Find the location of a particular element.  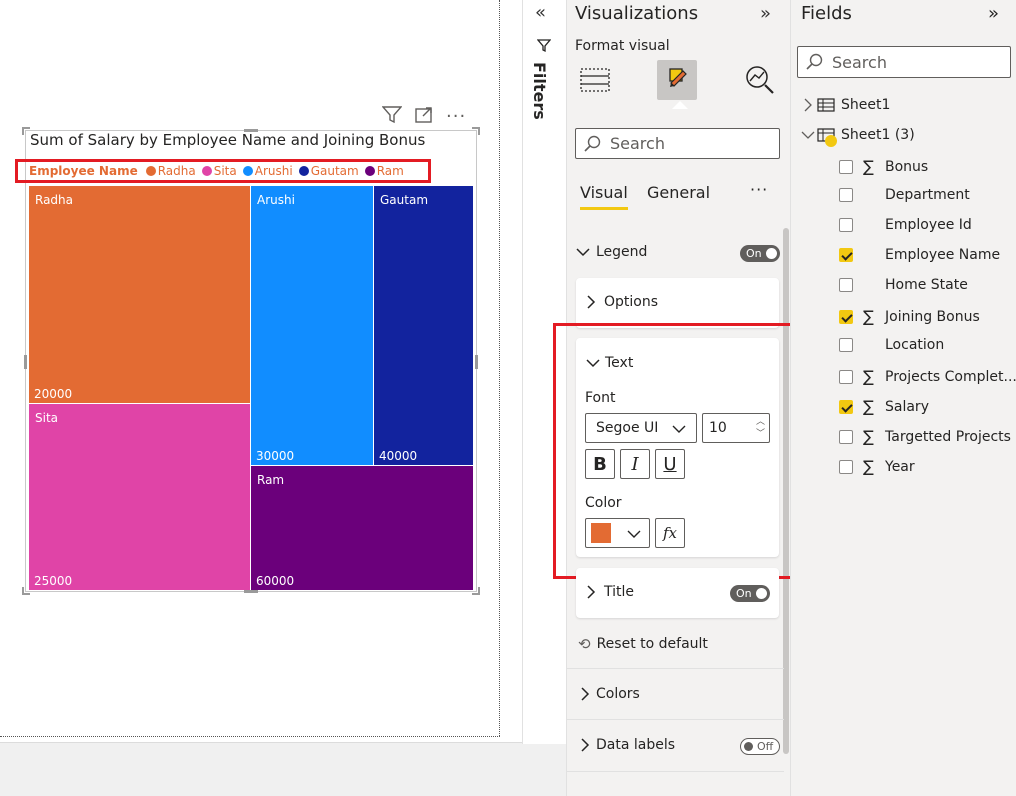

format-brush-icon is located at coordinates (677, 80).